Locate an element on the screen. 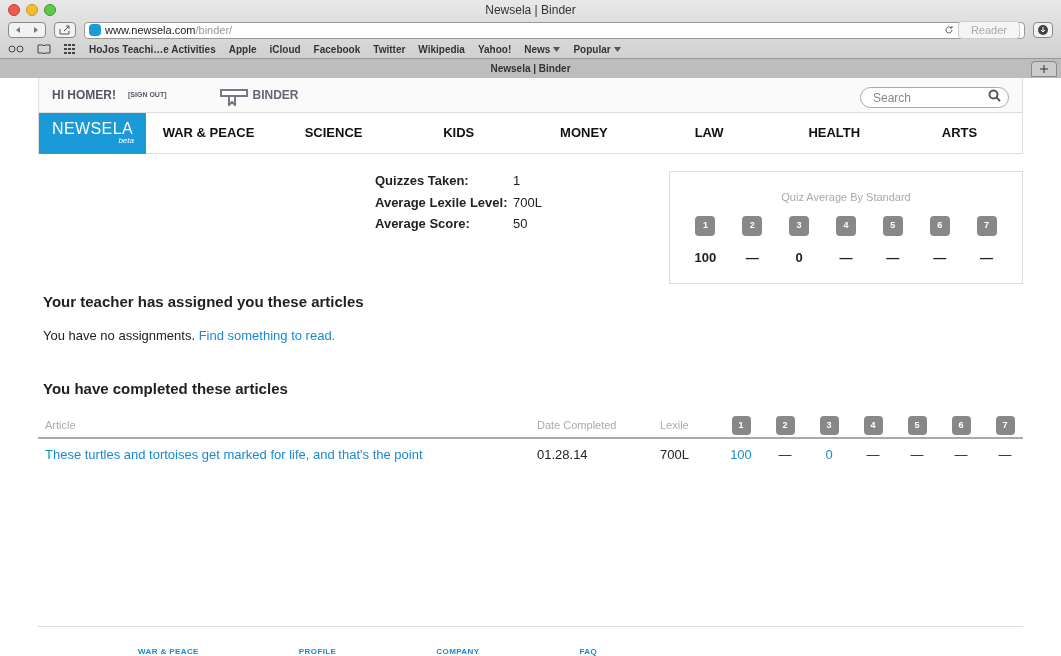 The image size is (1061, 656). greeting: HI HOMER! is located at coordinates (84, 95).